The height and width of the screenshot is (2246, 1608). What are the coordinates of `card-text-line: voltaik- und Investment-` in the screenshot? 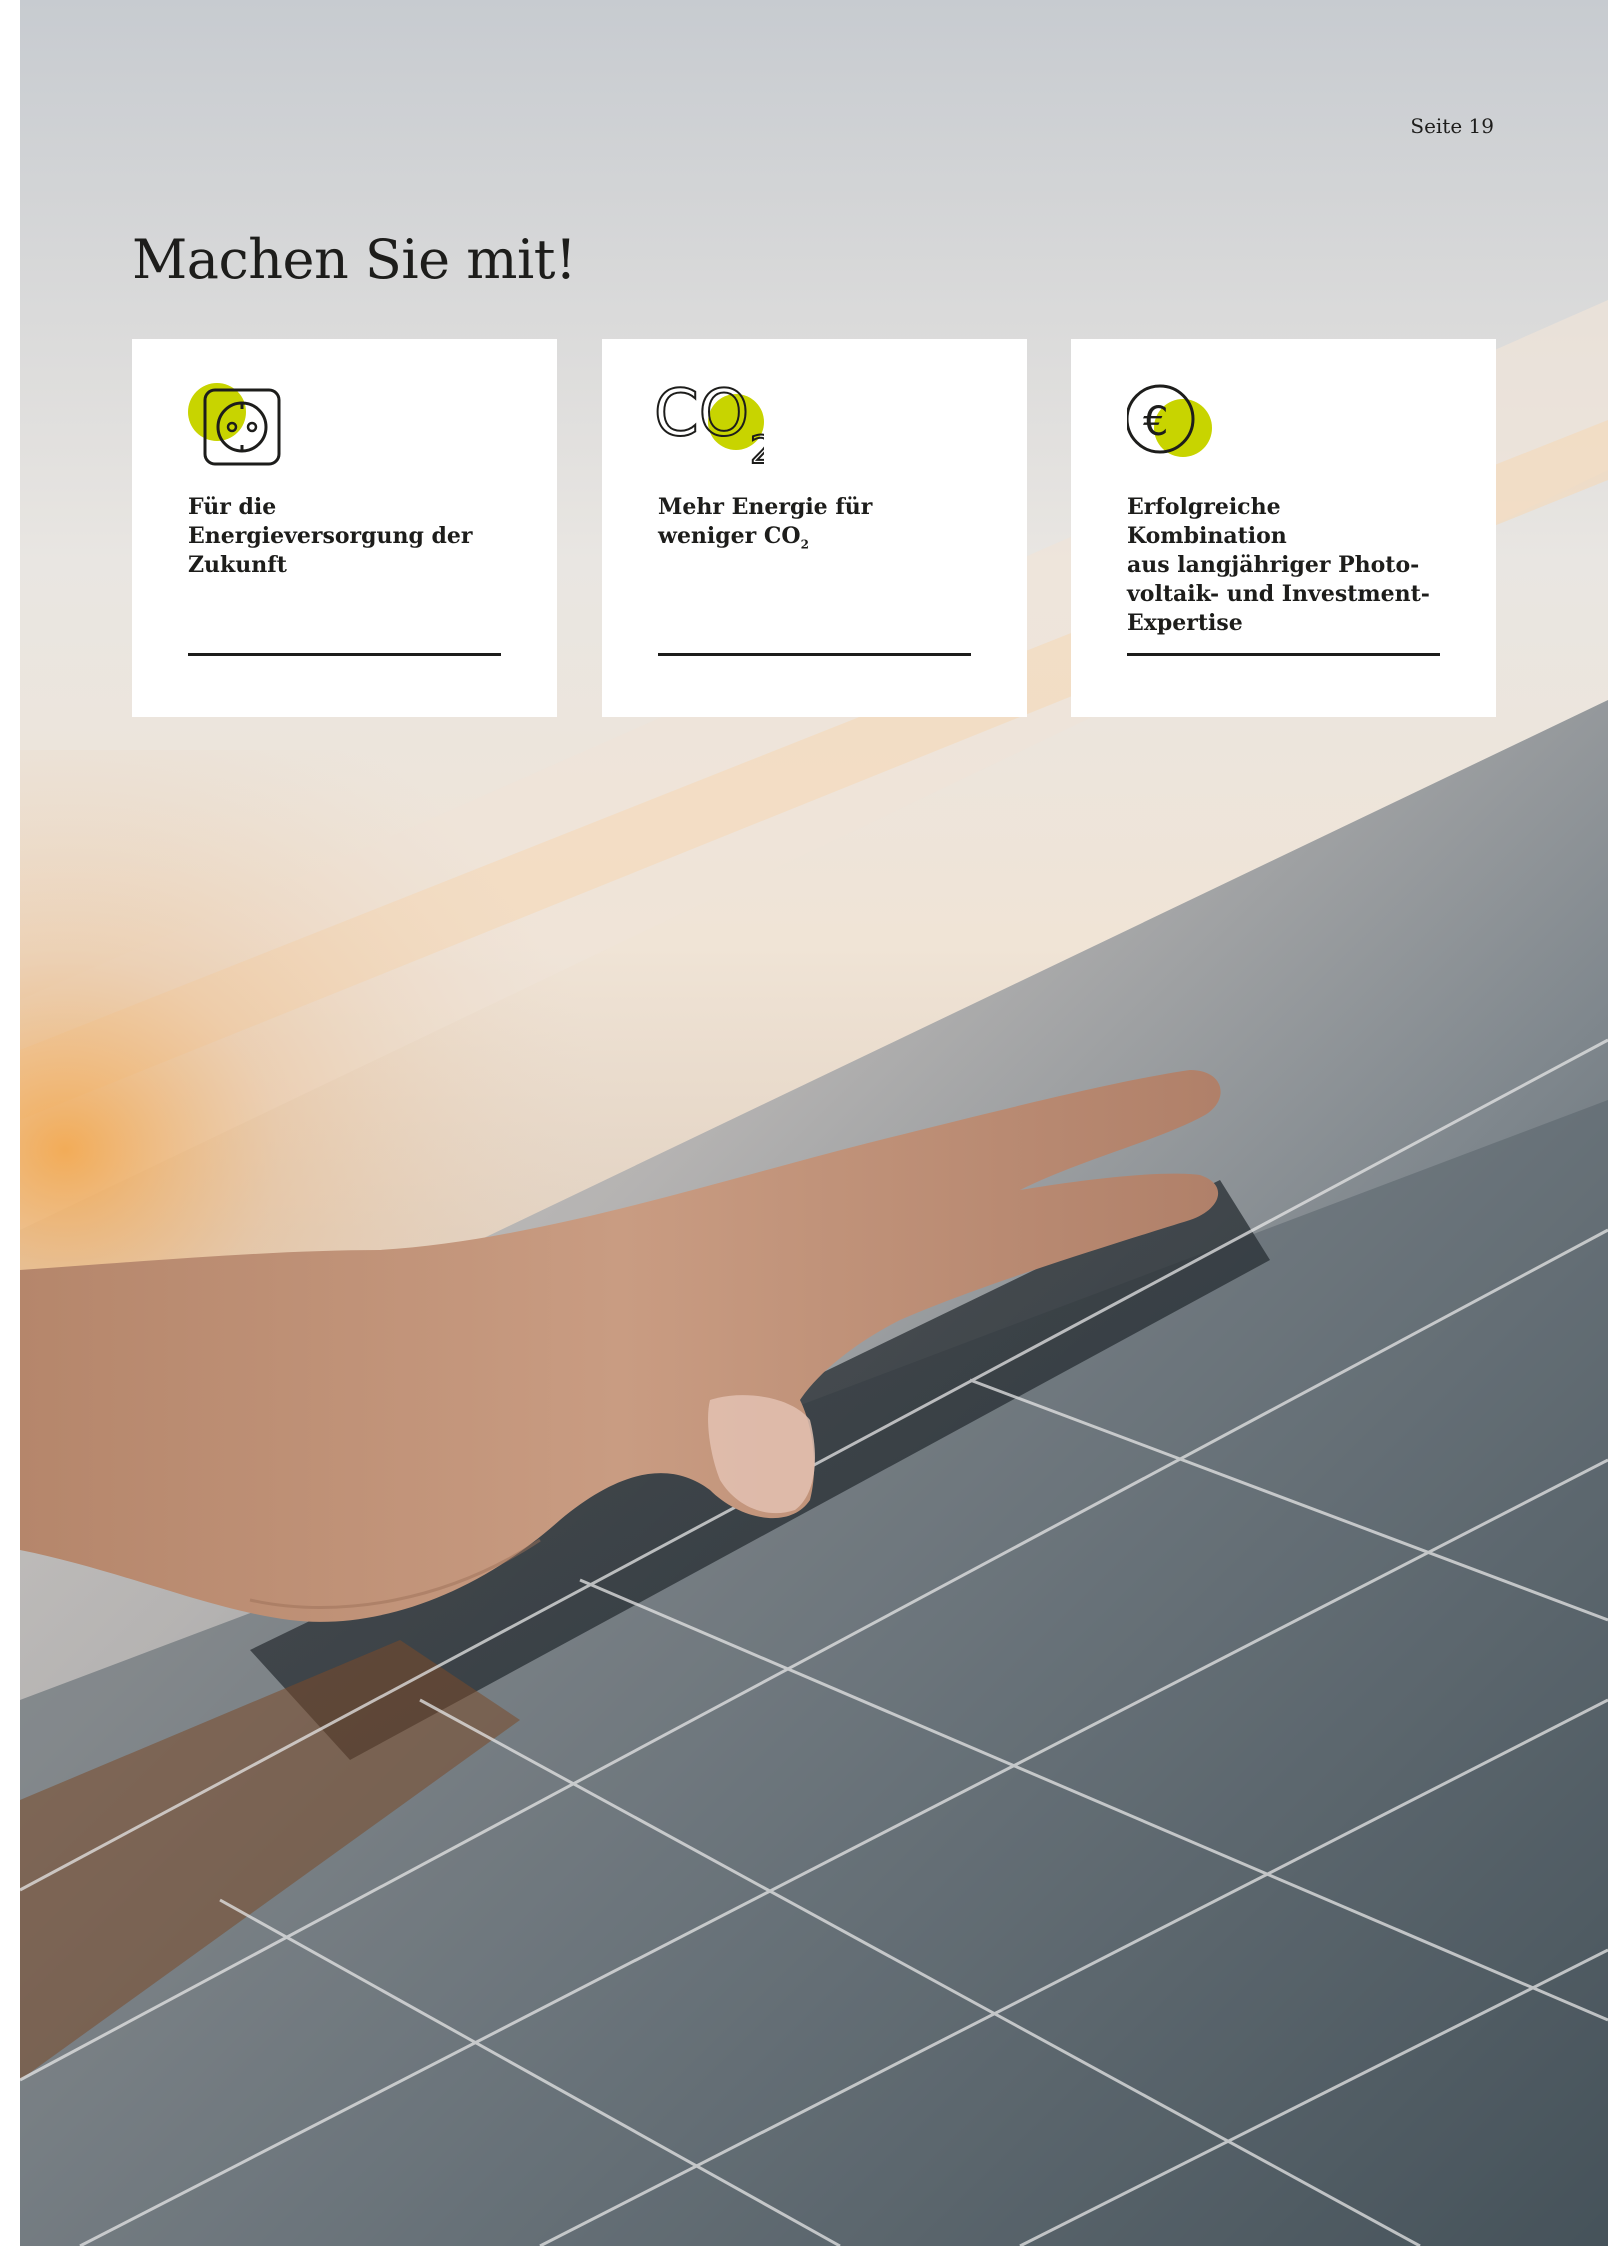 It's located at (1278, 594).